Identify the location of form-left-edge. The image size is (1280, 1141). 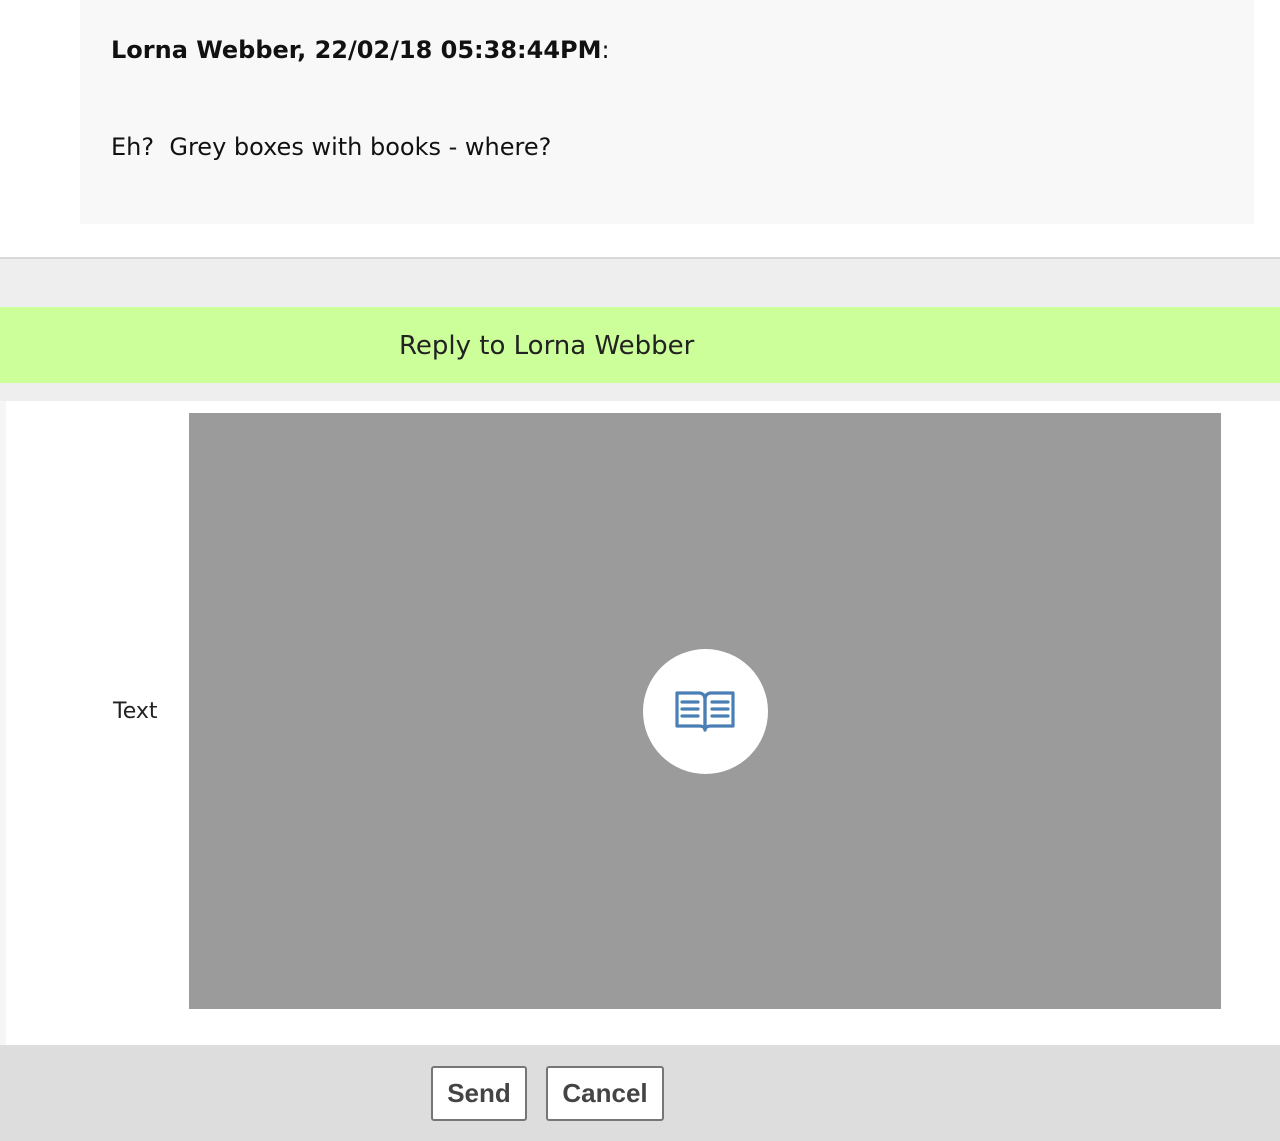
(3, 723).